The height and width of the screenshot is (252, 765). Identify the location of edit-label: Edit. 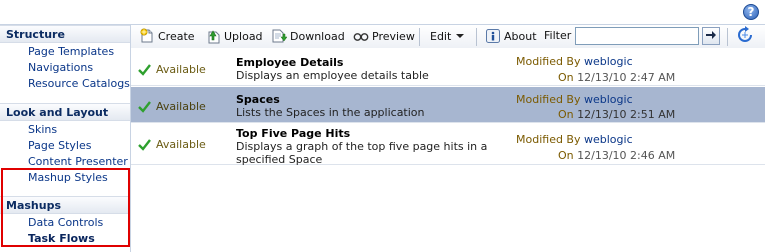
(441, 36).